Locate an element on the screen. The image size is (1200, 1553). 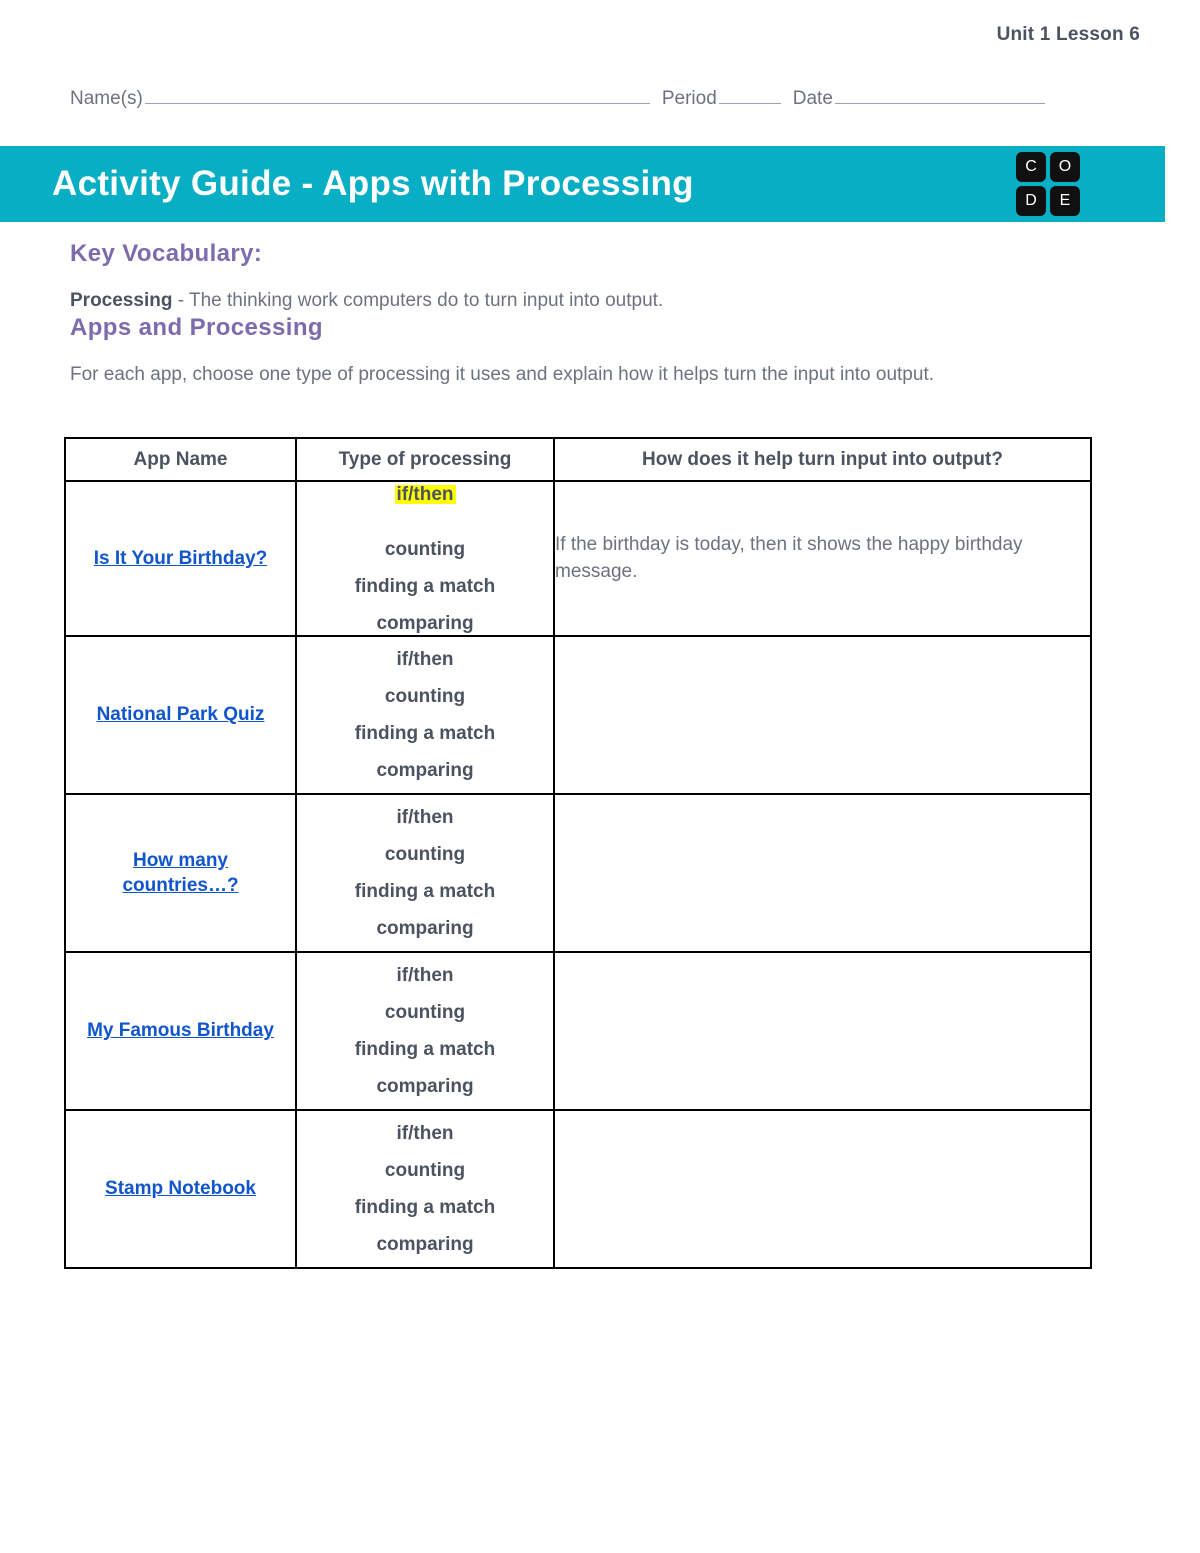
column-header-how-helps: How does it help turn input into output? is located at coordinates (822, 459).